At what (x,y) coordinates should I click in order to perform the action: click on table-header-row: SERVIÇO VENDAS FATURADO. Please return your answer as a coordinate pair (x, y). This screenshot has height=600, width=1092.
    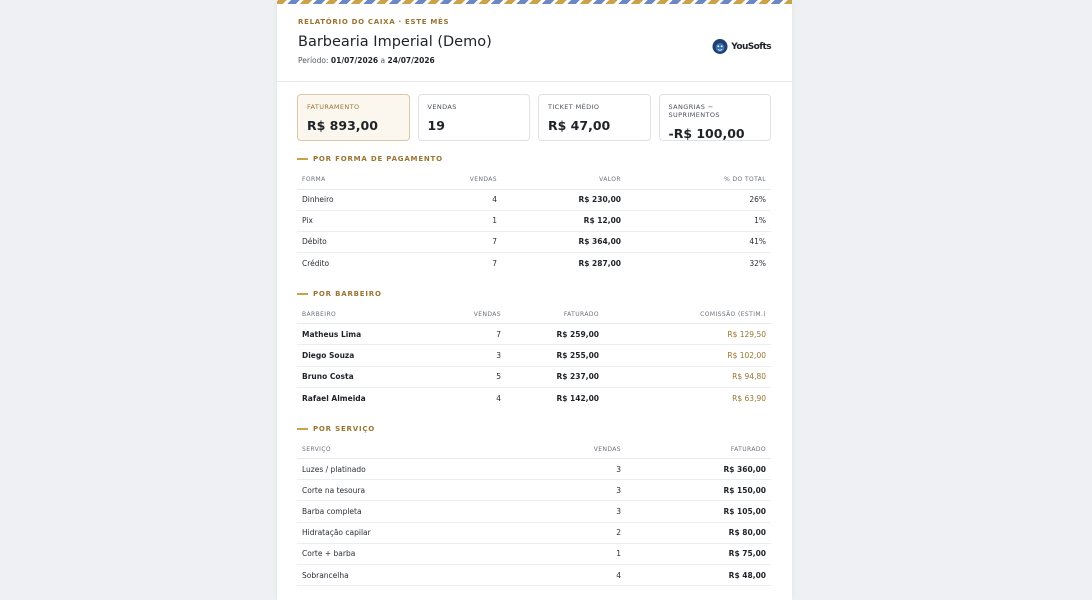
    Looking at the image, I should click on (534, 449).